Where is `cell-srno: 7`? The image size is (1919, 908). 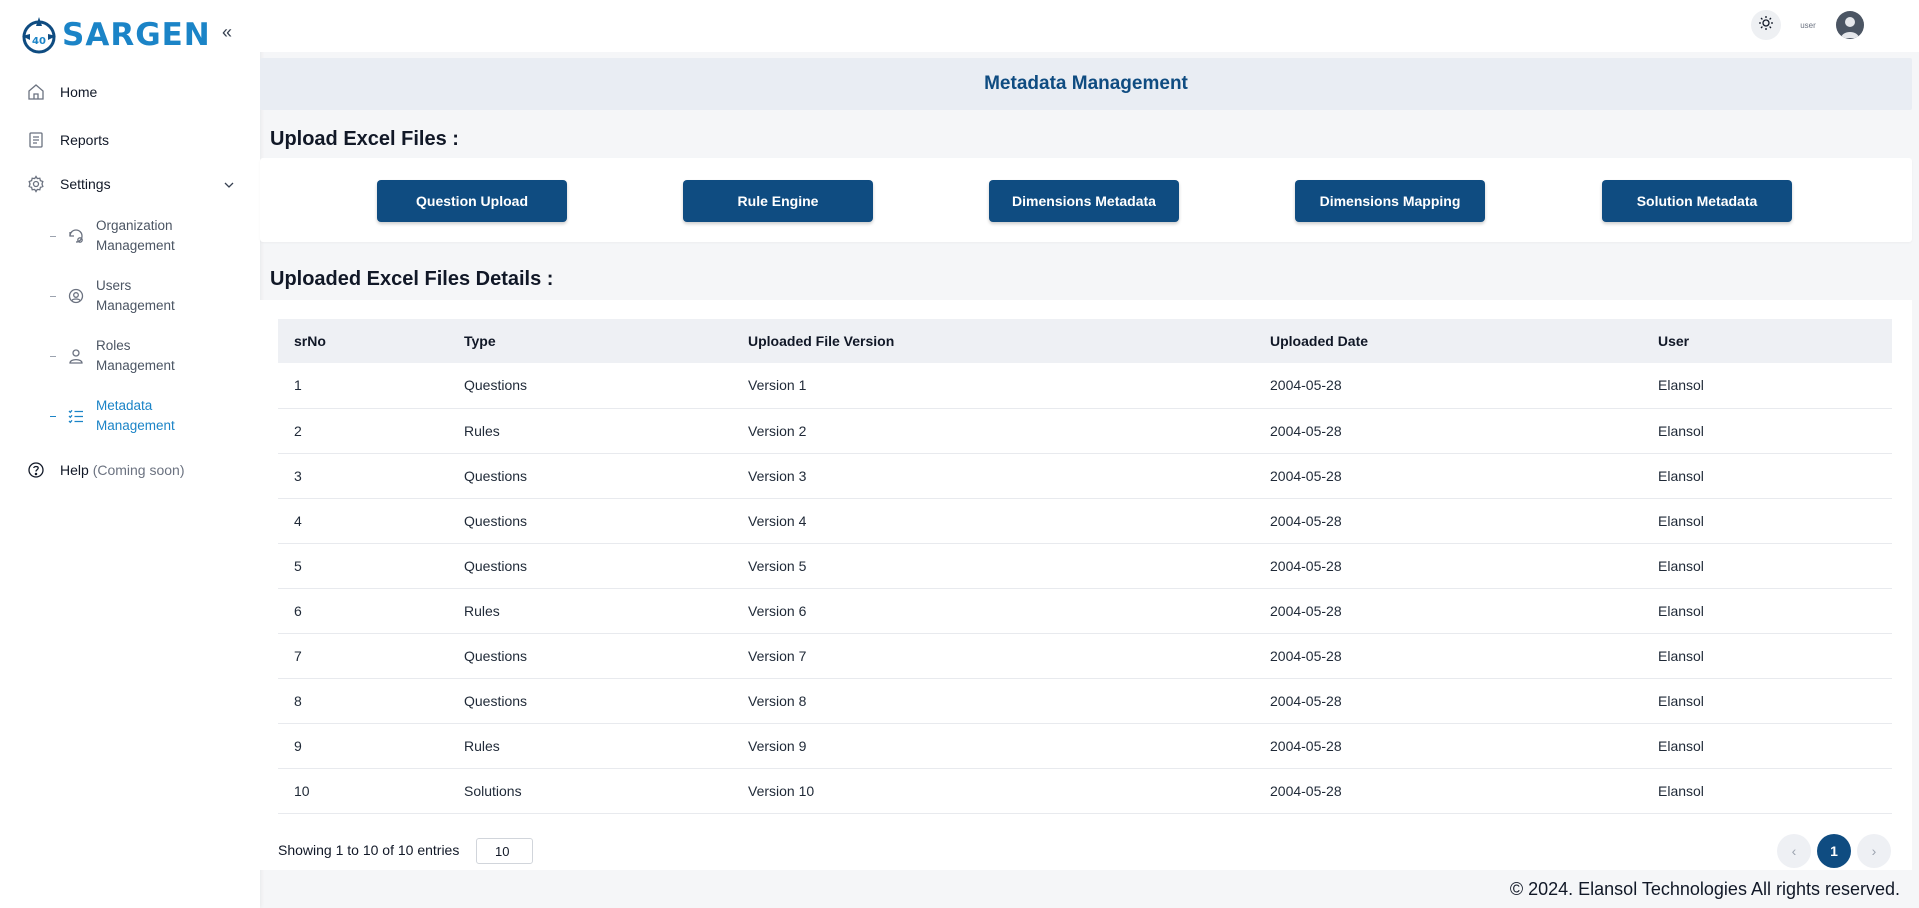
cell-srno: 7 is located at coordinates (371, 656).